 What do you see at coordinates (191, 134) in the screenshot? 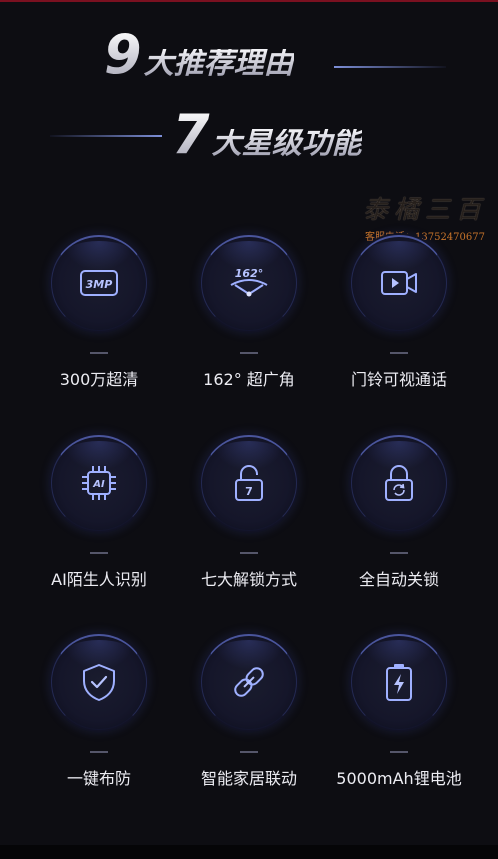
I see `headline-features-number: 7` at bounding box center [191, 134].